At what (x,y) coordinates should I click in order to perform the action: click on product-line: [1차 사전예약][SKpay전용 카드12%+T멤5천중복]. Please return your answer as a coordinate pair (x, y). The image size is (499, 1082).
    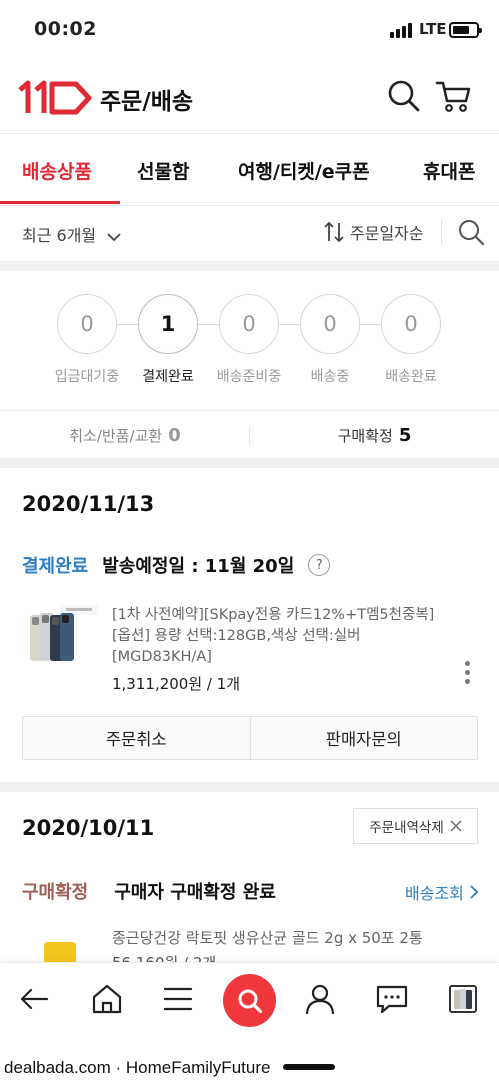
    Looking at the image, I should click on (273, 615).